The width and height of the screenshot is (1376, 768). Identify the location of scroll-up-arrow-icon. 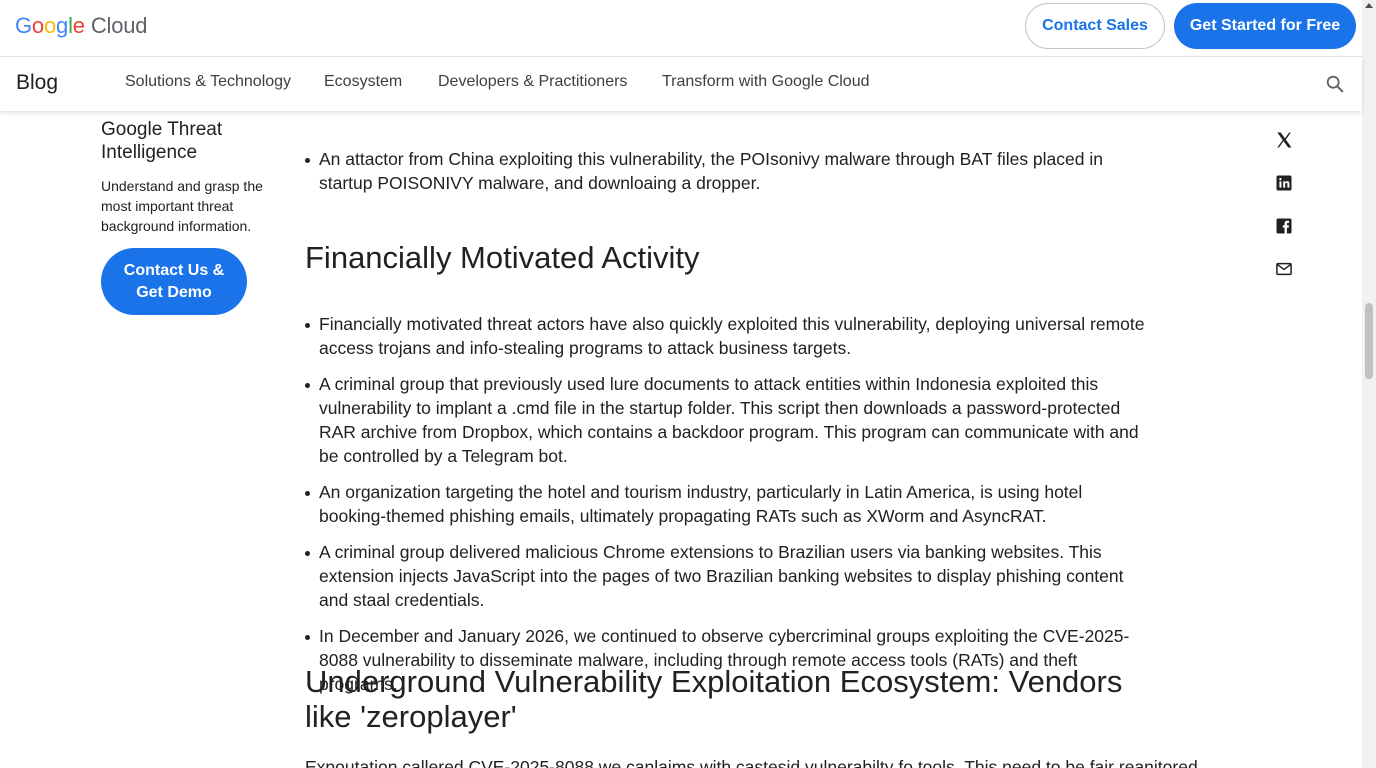
(1369, 6).